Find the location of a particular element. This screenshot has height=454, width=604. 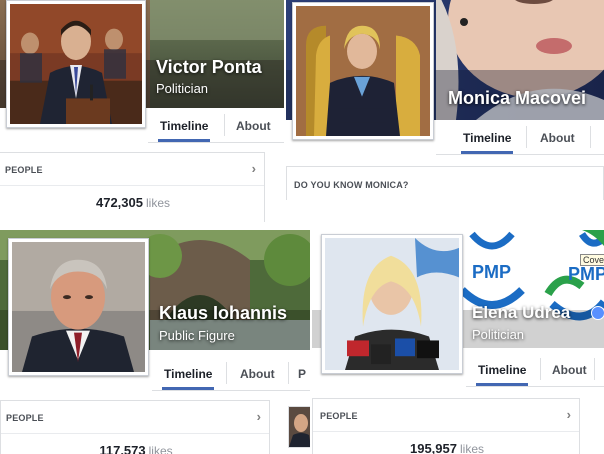

suggestion-card: DO YOU KNOW MONICA? is located at coordinates (445, 183).